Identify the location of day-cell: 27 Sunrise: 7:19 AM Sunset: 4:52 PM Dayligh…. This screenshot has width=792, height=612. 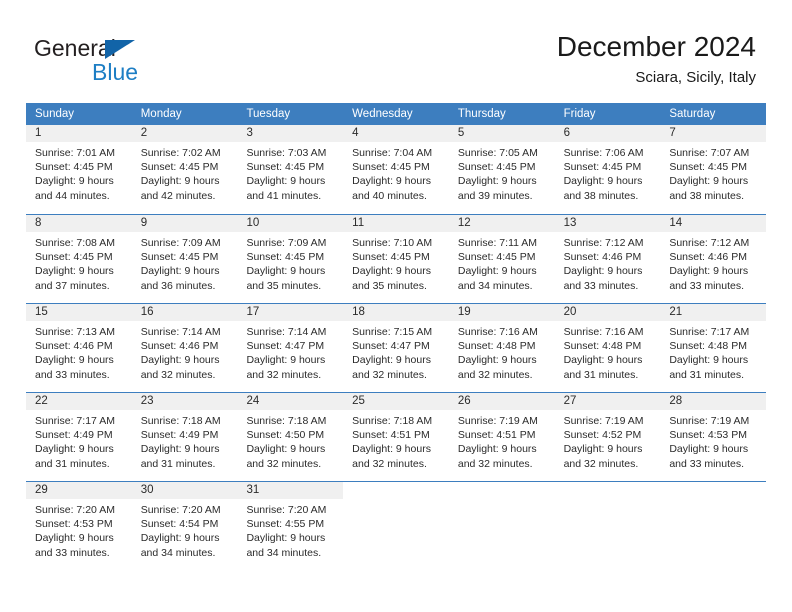
(607, 437).